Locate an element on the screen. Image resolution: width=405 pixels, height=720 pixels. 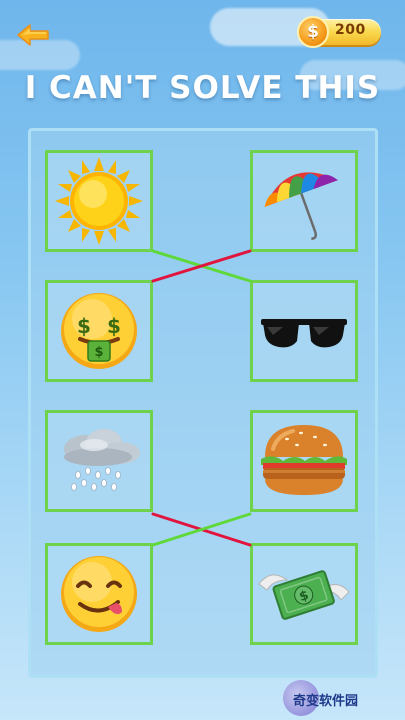
tile-hamburger is located at coordinates (304, 461).